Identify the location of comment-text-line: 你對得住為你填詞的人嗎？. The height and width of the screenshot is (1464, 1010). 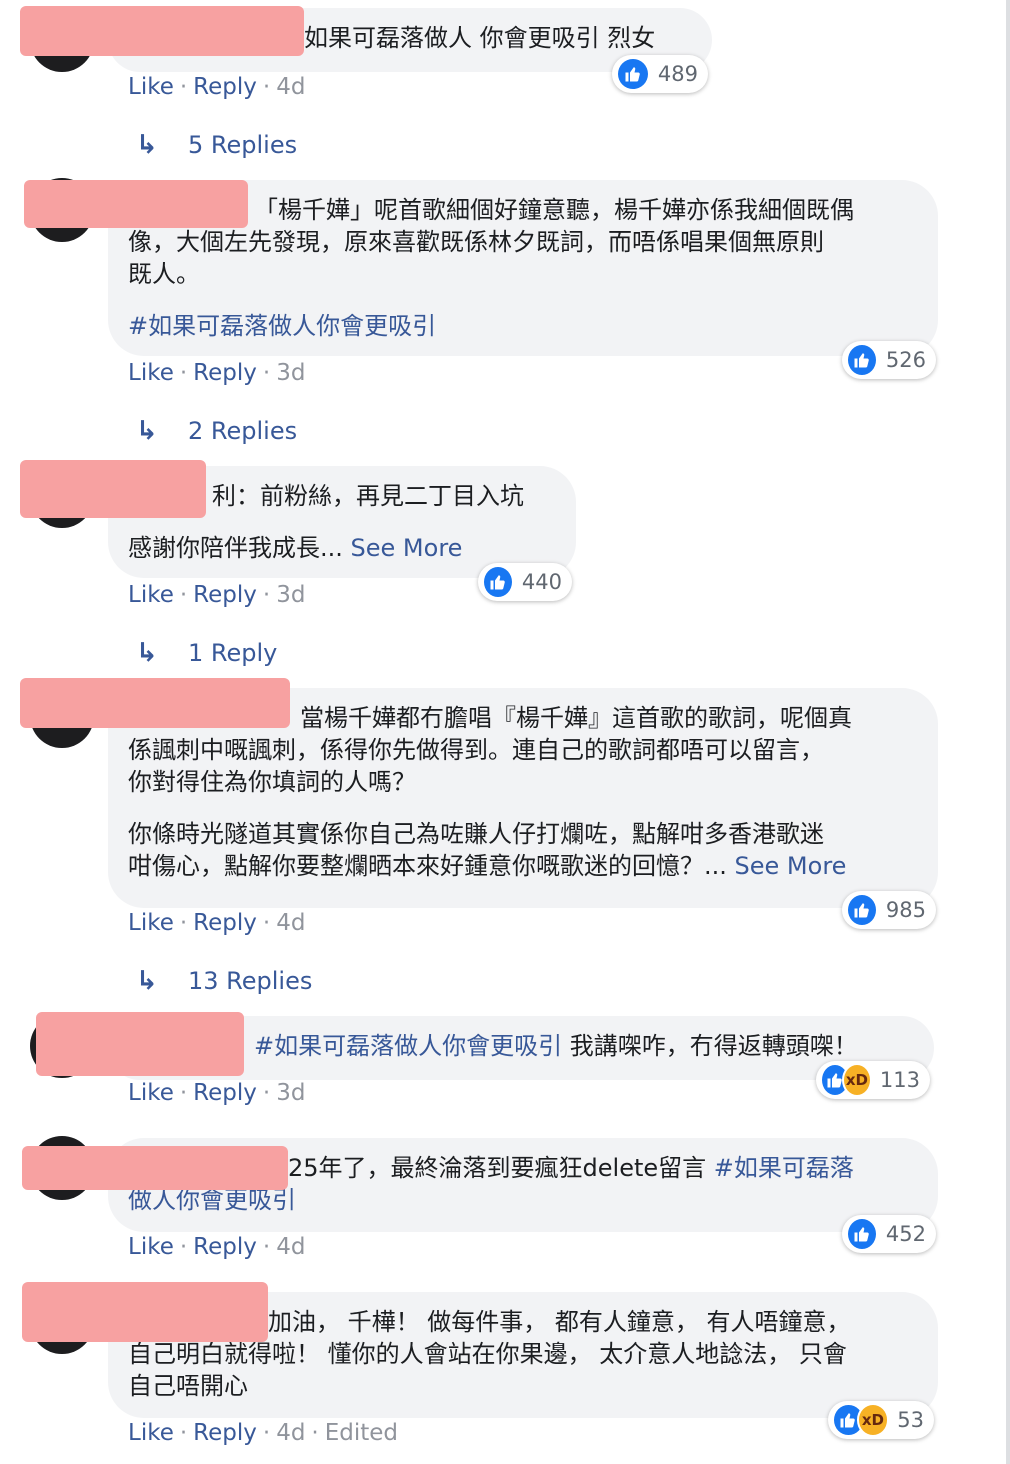
(272, 782).